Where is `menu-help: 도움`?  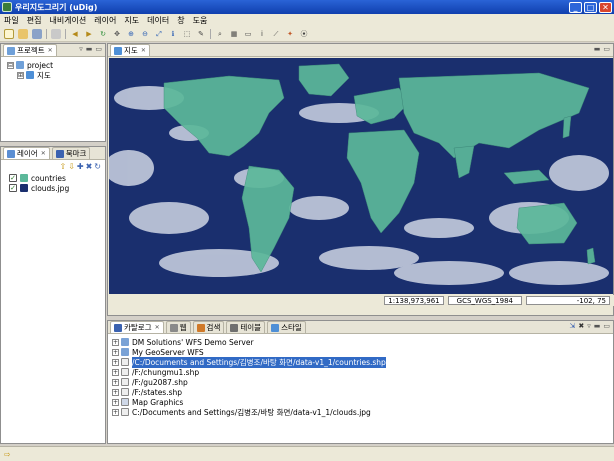 menu-help: 도움 is located at coordinates (200, 20).